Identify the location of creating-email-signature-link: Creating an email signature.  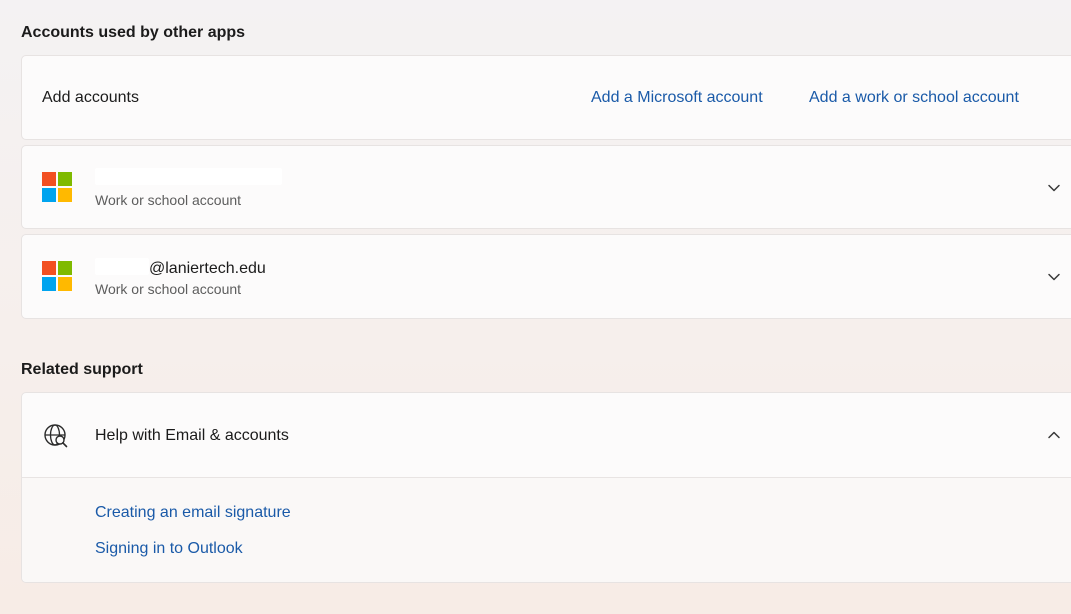
(193, 513).